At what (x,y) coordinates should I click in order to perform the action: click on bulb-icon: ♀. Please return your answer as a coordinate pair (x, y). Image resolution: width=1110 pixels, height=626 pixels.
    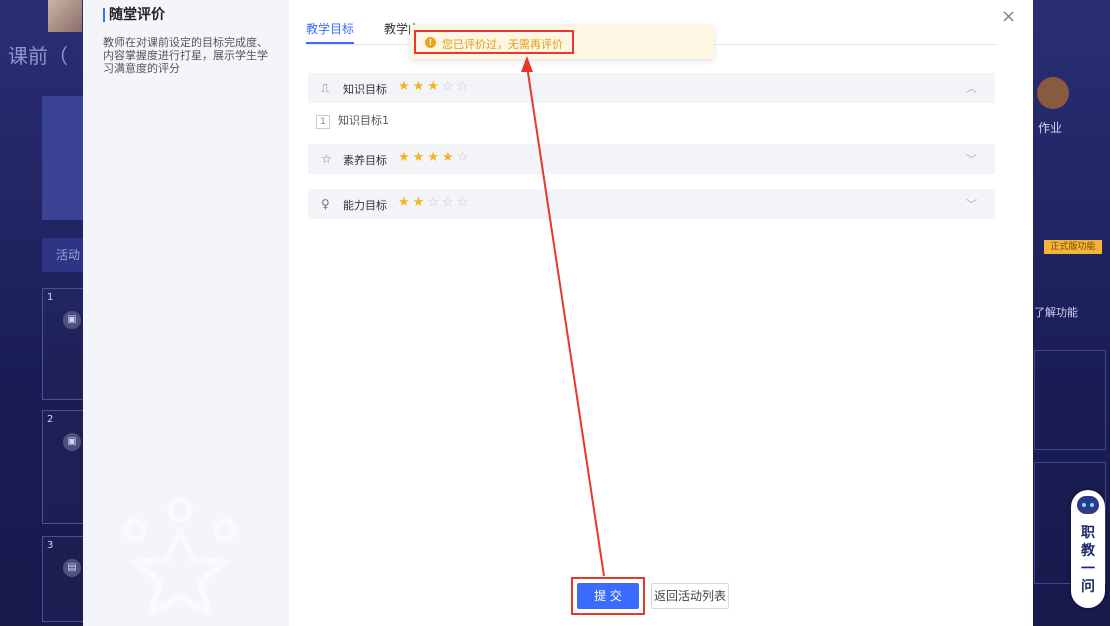
    Looking at the image, I should click on (325, 204).